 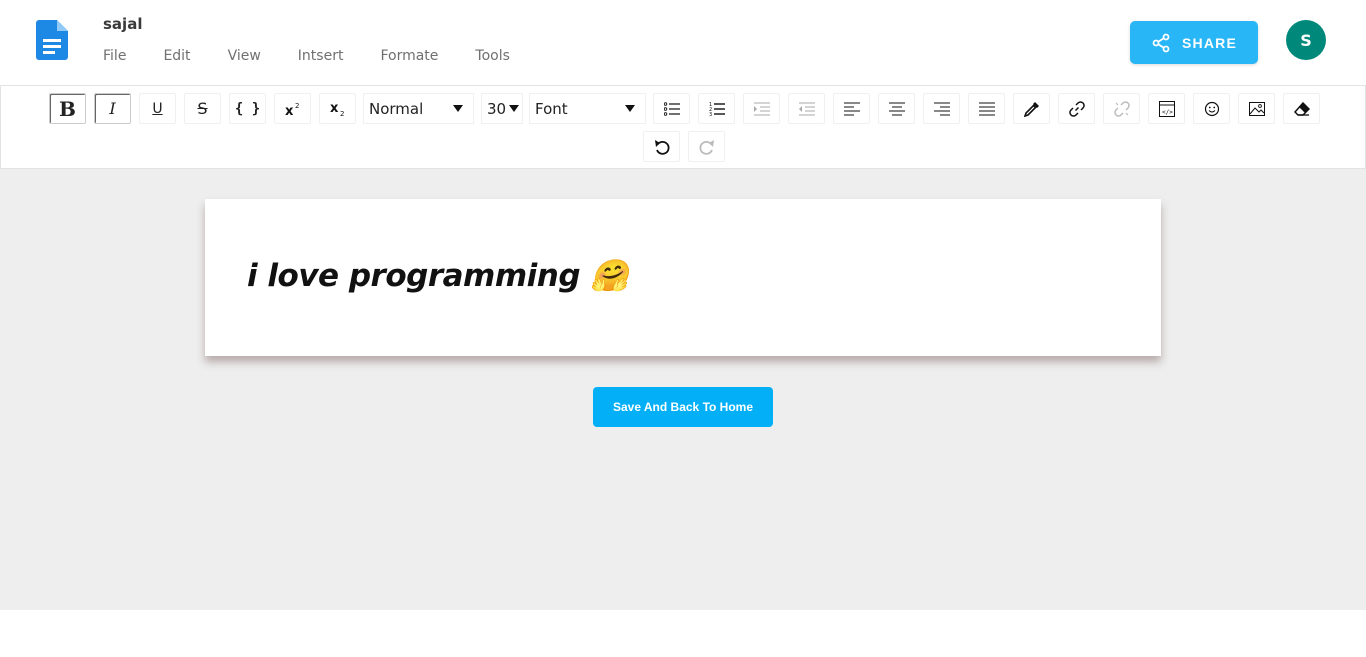 I want to click on code-button: { }, so click(x=247, y=108).